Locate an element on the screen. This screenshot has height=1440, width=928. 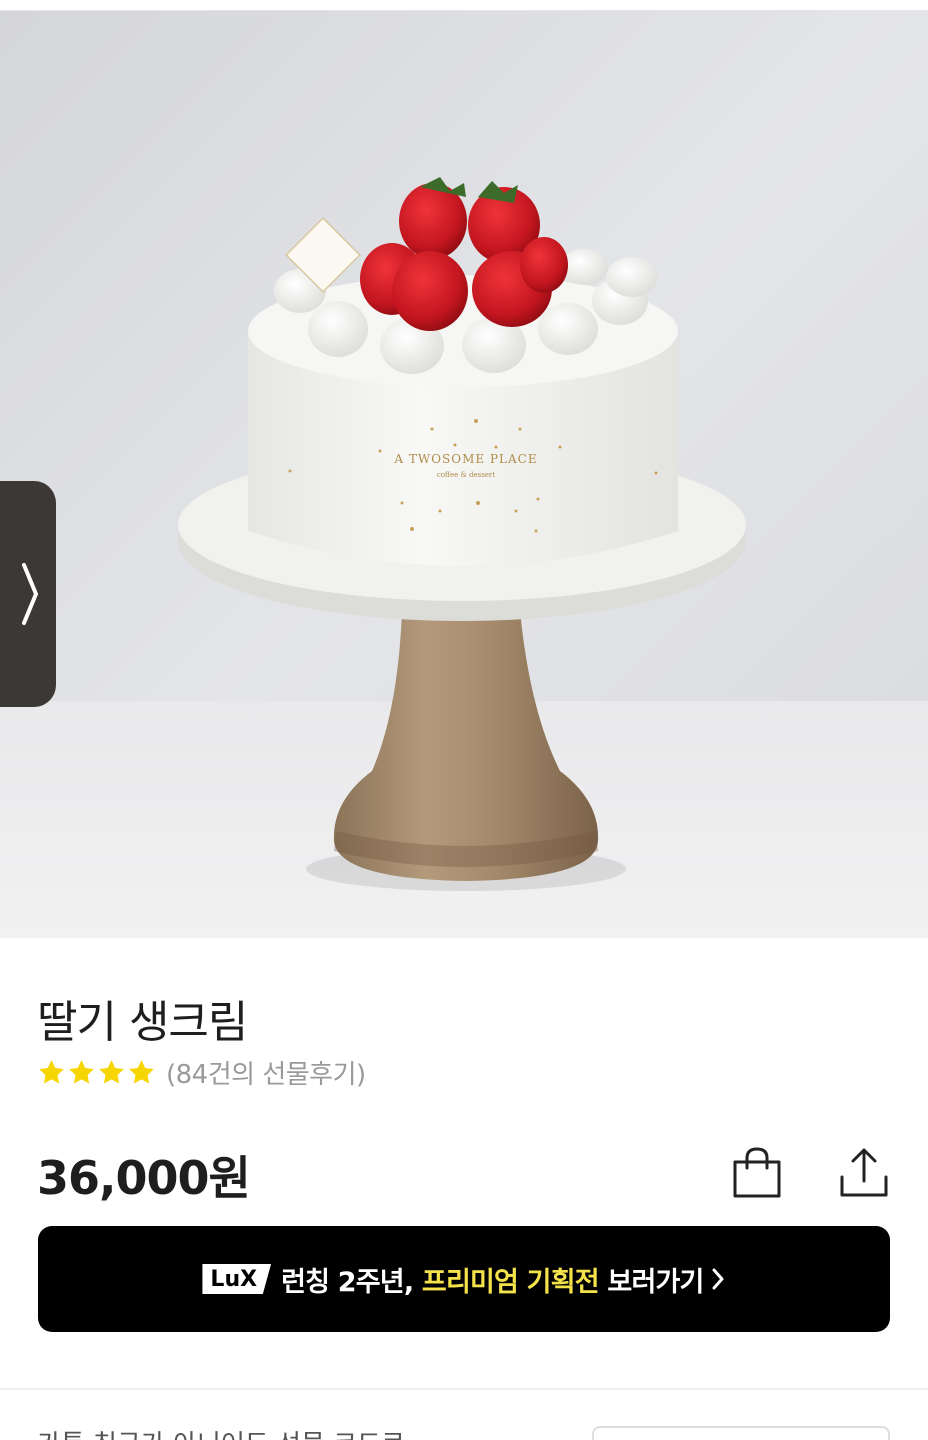
promo-text: 런칭 2주년, 프리미엄 기획전 보러가기 is located at coordinates (492, 1279).